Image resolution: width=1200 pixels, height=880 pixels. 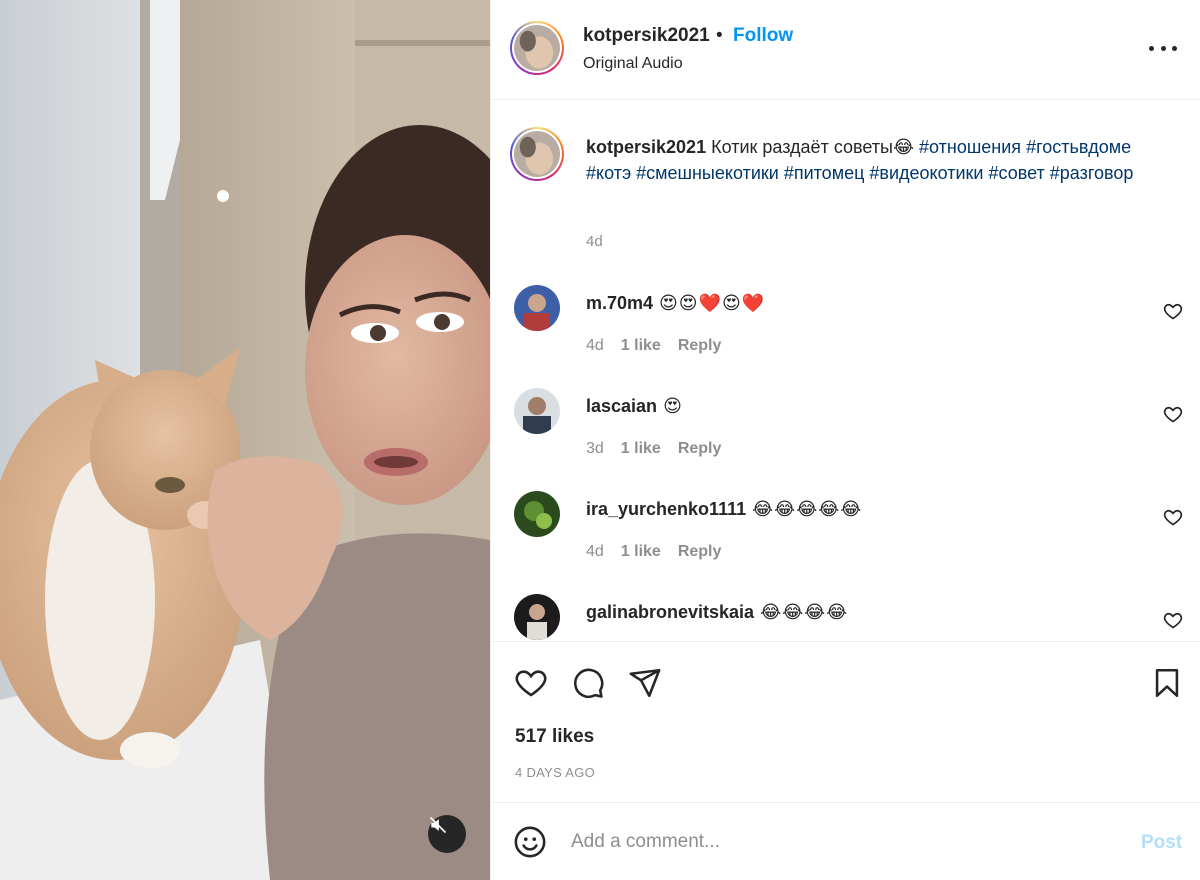 What do you see at coordinates (970, 147) in the screenshot?
I see `hashtag: #отношения` at bounding box center [970, 147].